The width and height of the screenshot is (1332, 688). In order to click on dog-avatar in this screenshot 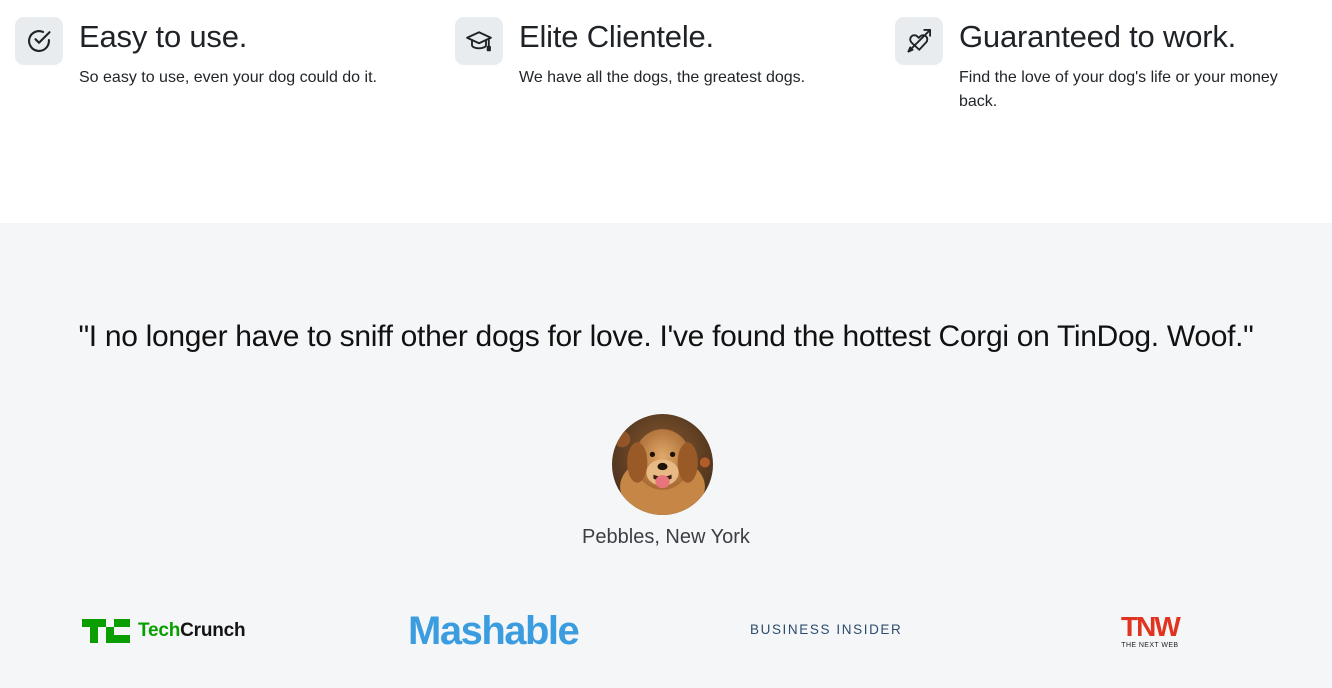, I will do `click(662, 464)`.